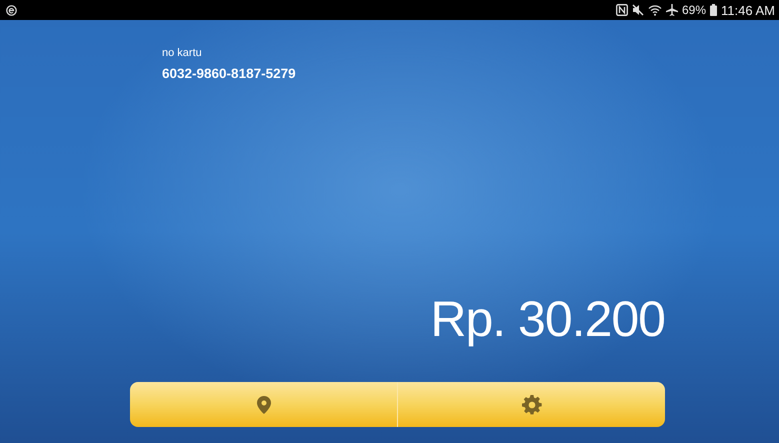  Describe the element at coordinates (748, 10) in the screenshot. I see `clock-time: 11:46 AM` at that location.